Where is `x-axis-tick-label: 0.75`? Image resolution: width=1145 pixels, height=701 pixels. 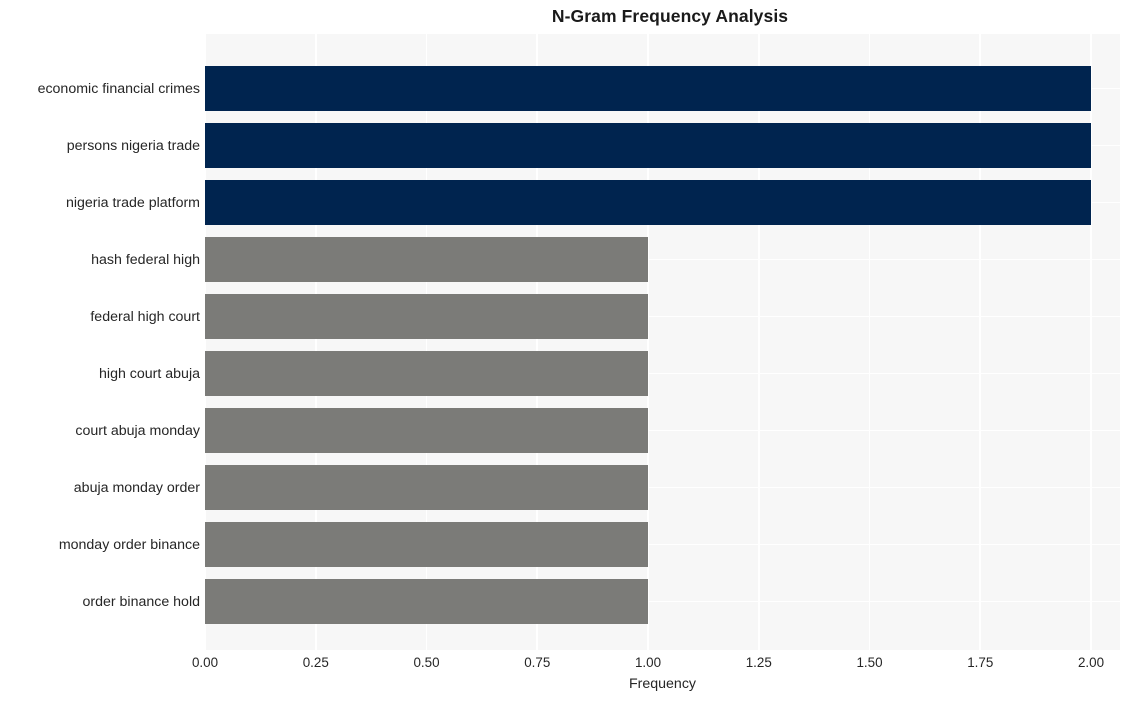
x-axis-tick-label: 0.75 is located at coordinates (537, 662).